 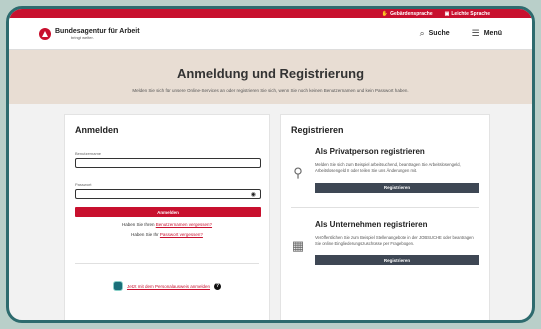 I want to click on forgot-password-text: Haben Sie Ihr Passwort vergessen?, so click(x=167, y=234).